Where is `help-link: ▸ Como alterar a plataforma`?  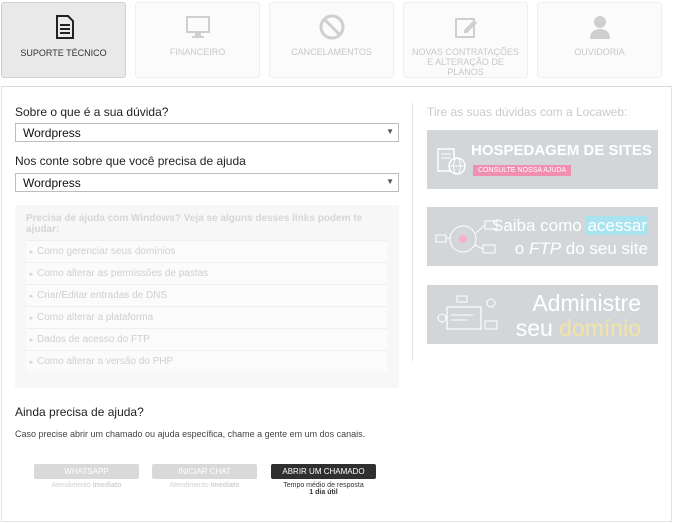
help-link: ▸ Como alterar a plataforma is located at coordinates (206, 317).